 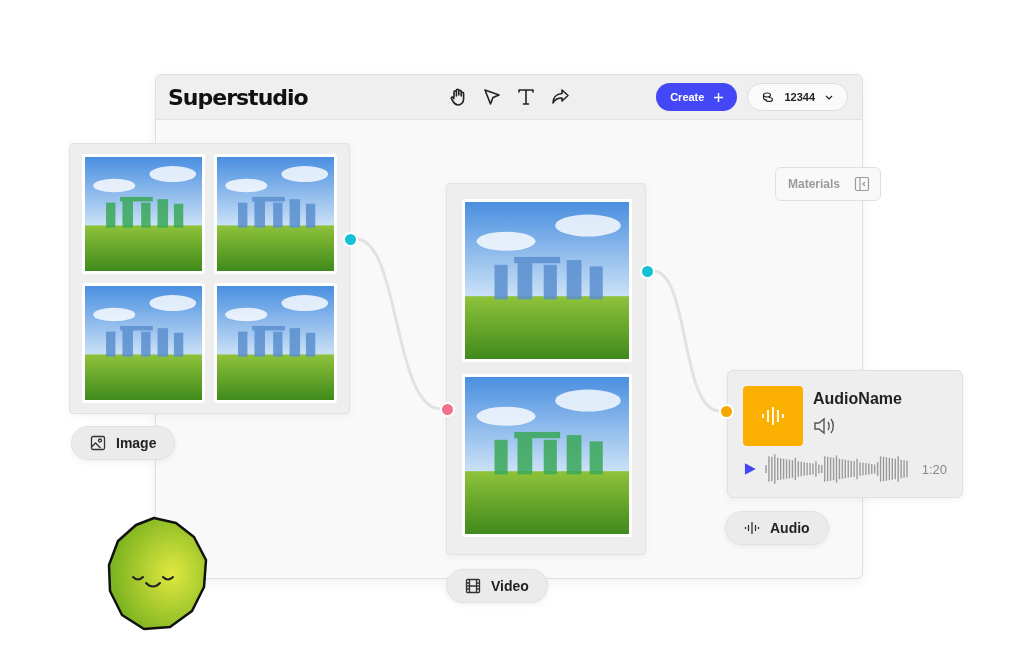 I want to click on image-icon, so click(x=98, y=443).